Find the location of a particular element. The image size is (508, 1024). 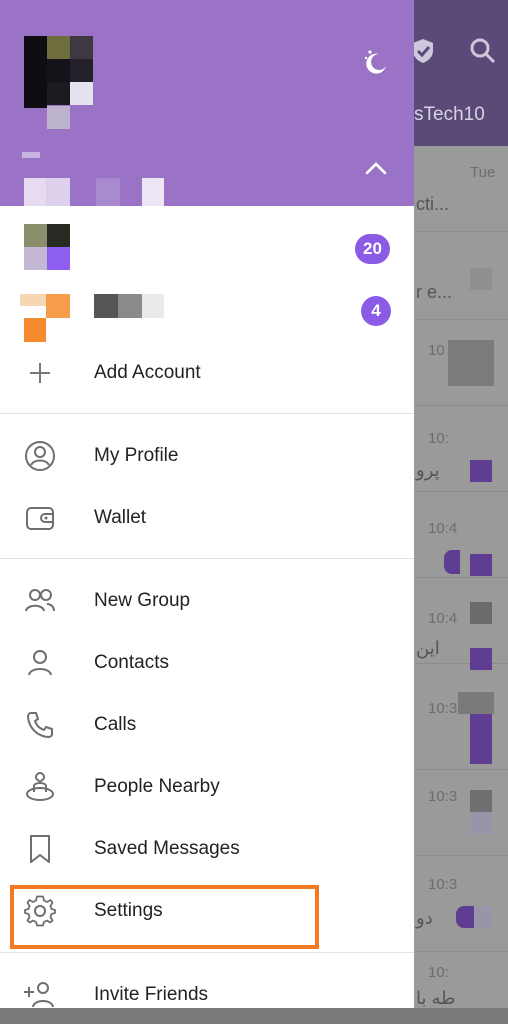

menu-item-label: Add Account is located at coordinates (147, 372).